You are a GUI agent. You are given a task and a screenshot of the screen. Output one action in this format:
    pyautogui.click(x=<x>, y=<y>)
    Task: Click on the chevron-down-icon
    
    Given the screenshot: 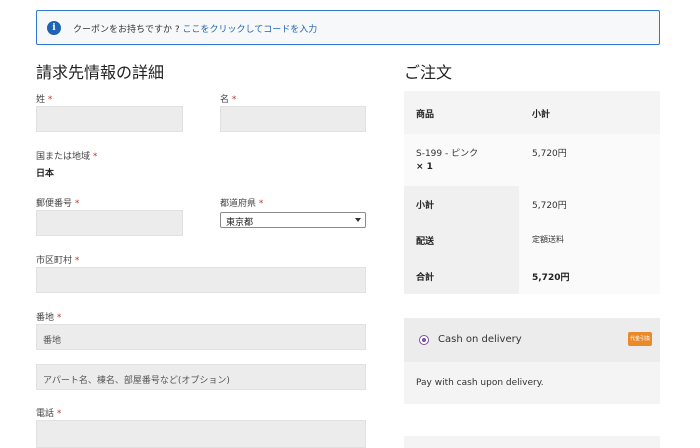 What is the action you would take?
    pyautogui.click(x=358, y=220)
    